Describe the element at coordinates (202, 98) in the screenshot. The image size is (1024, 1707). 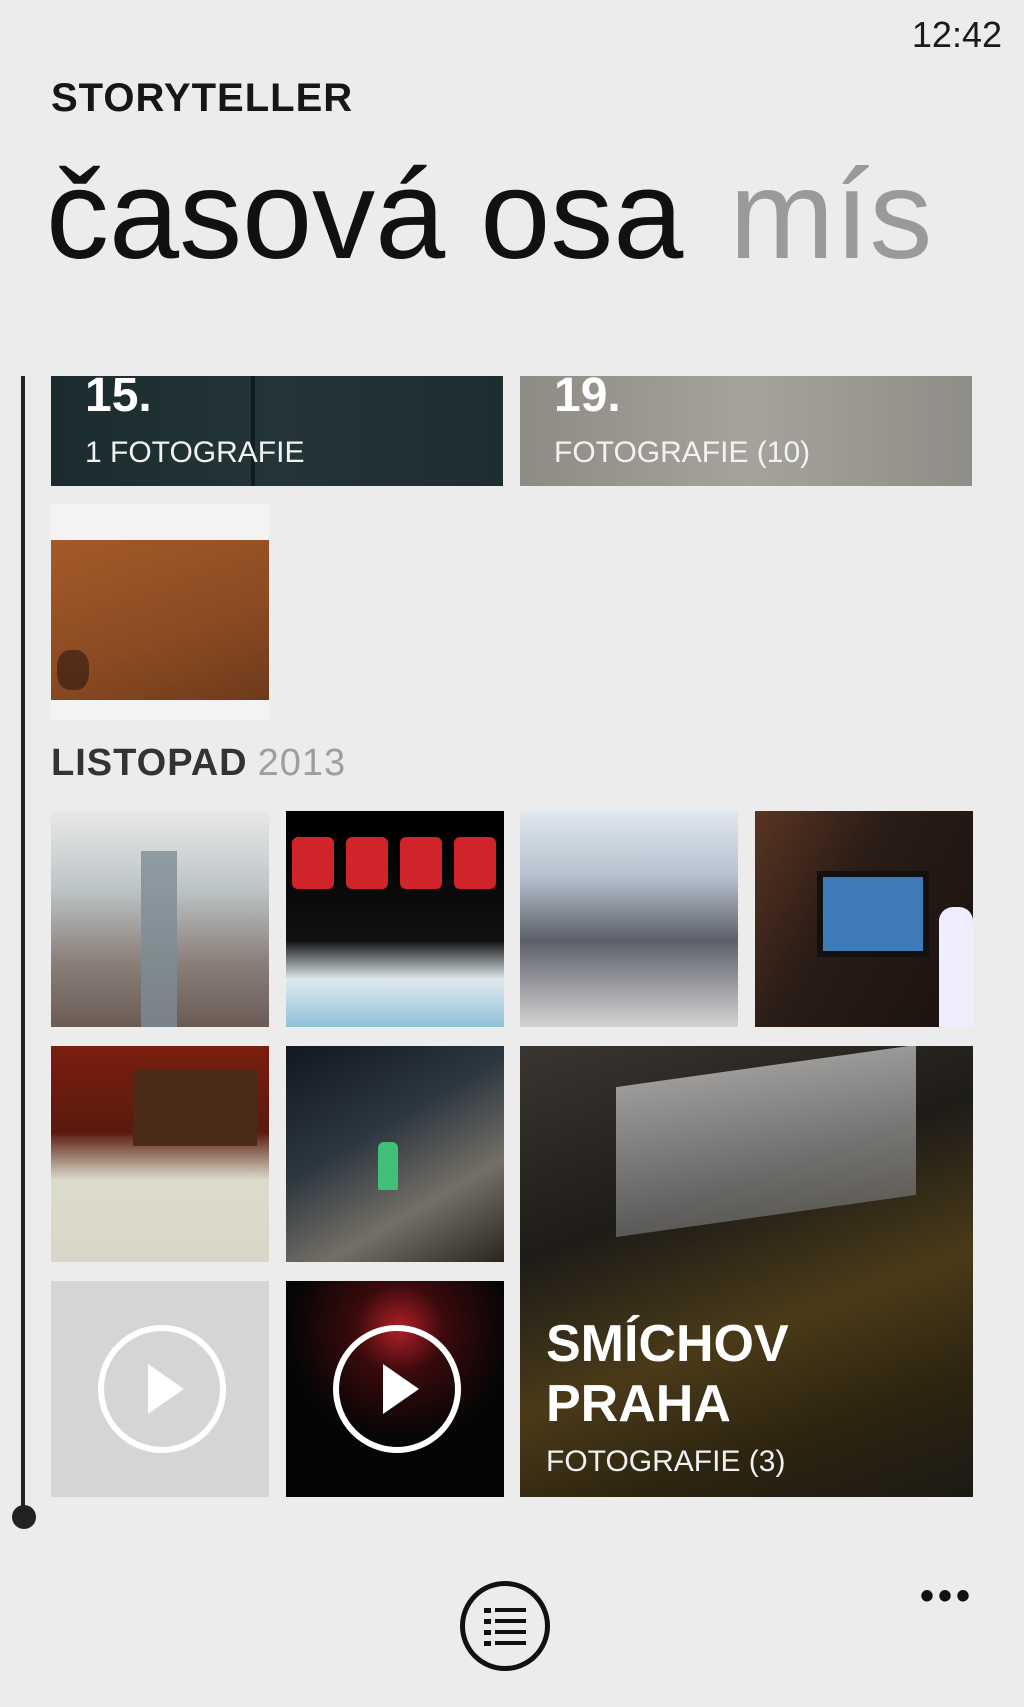
I see `app-title: STORYTELLER` at that location.